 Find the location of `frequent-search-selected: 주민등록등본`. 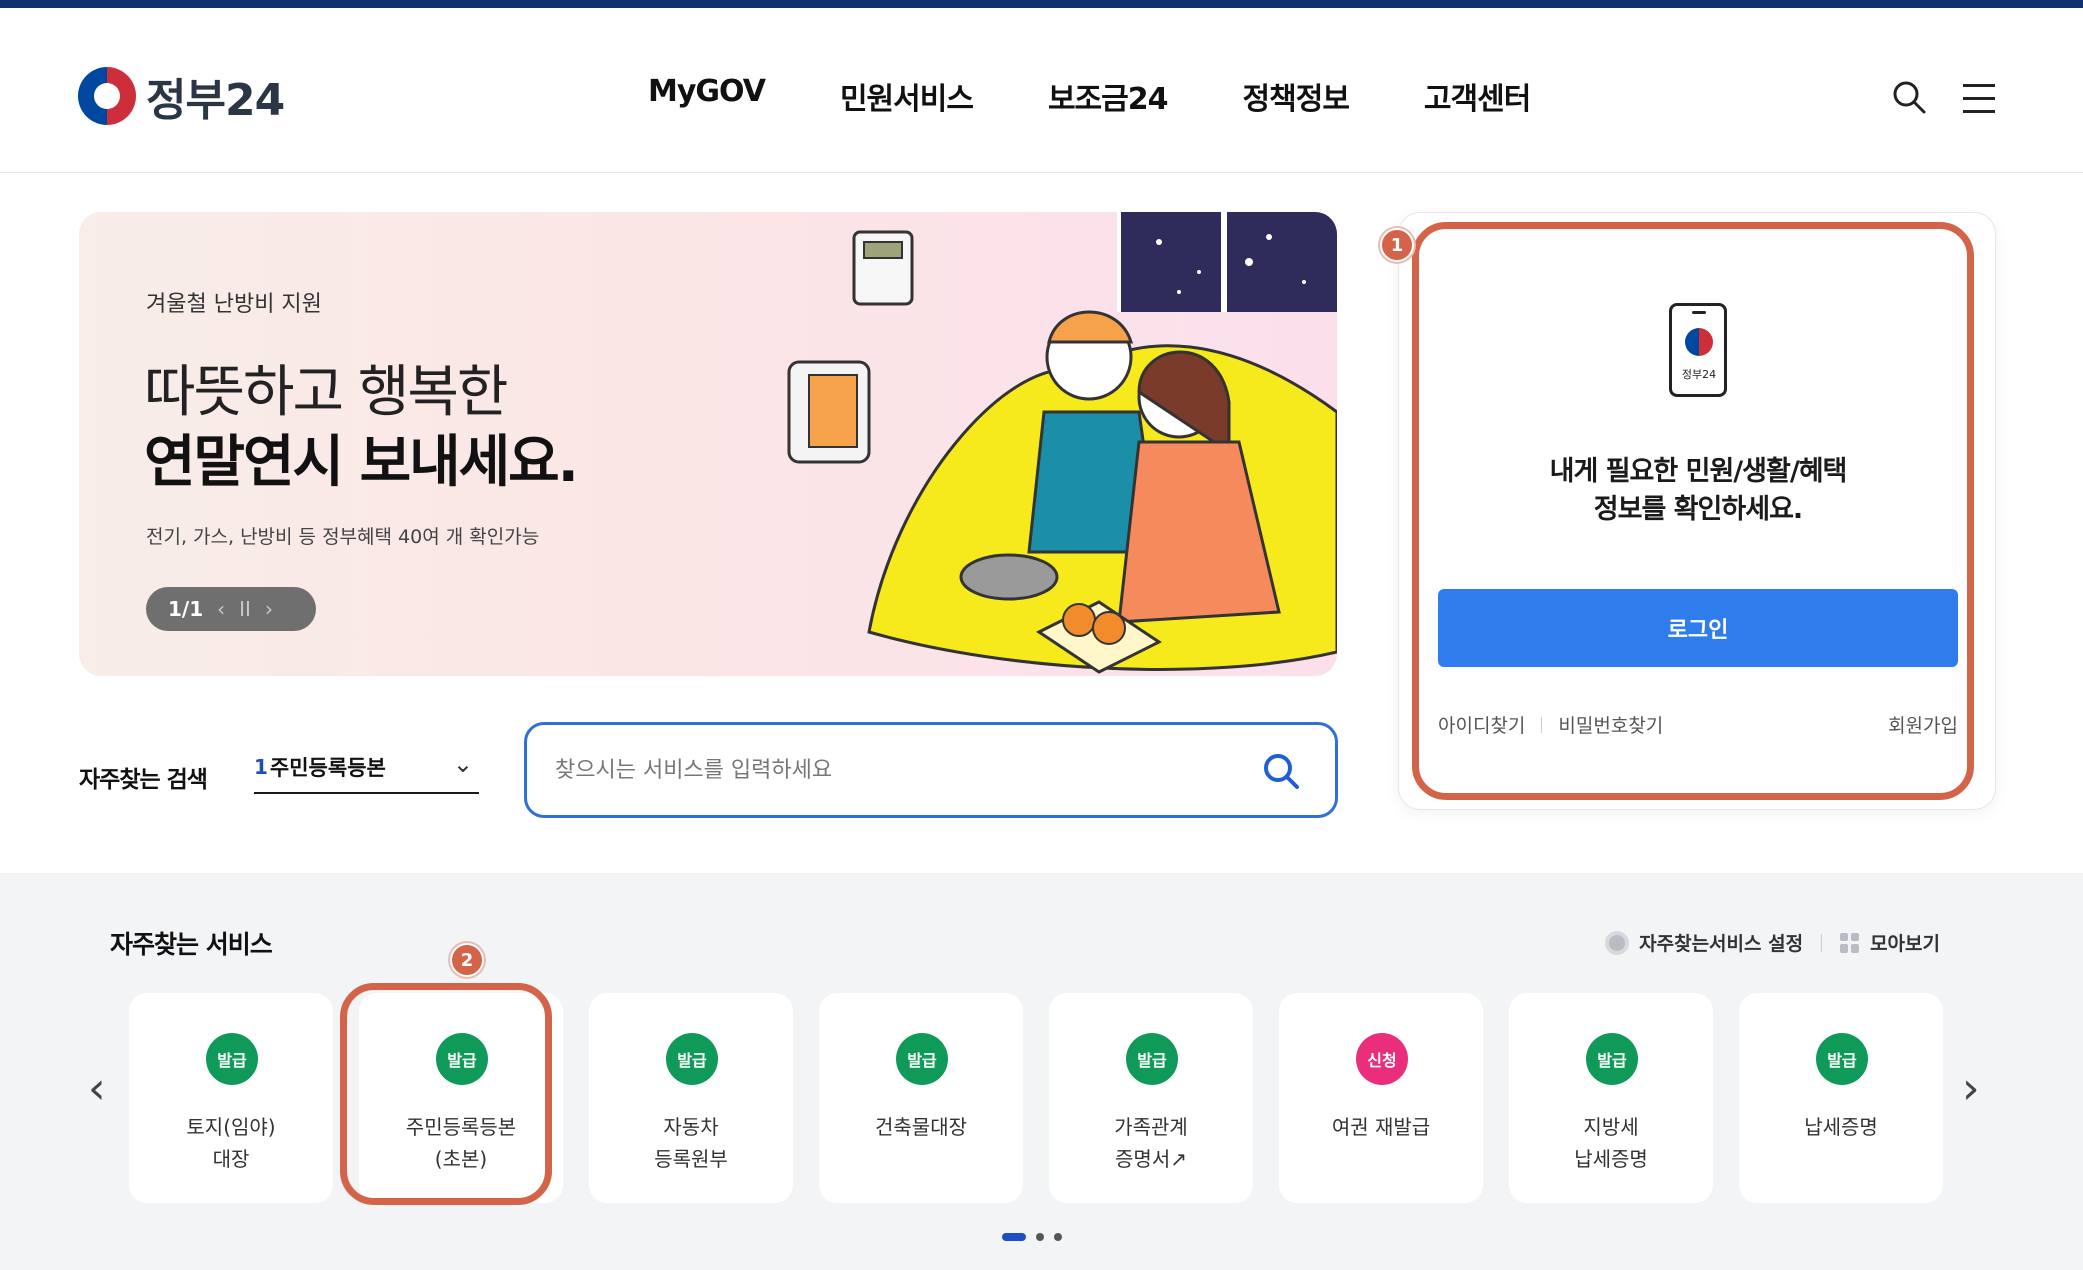

frequent-search-selected: 주민등록등본 is located at coordinates (327, 768).